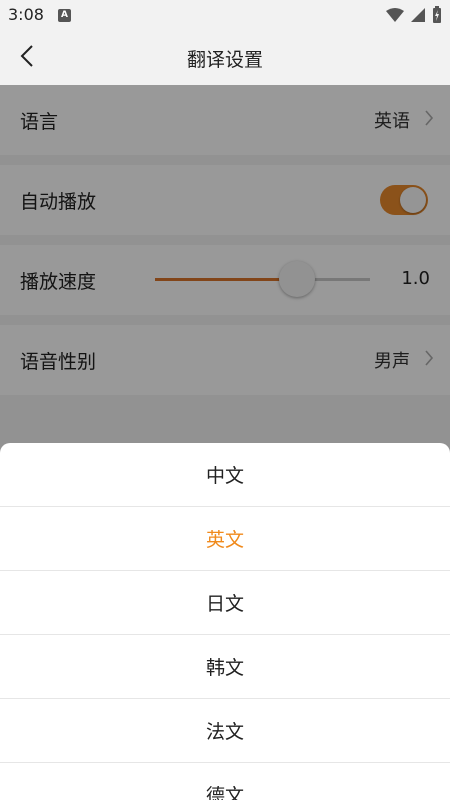 The width and height of the screenshot is (450, 800). What do you see at coordinates (26, 14) in the screenshot?
I see `status-time: 3:08` at bounding box center [26, 14].